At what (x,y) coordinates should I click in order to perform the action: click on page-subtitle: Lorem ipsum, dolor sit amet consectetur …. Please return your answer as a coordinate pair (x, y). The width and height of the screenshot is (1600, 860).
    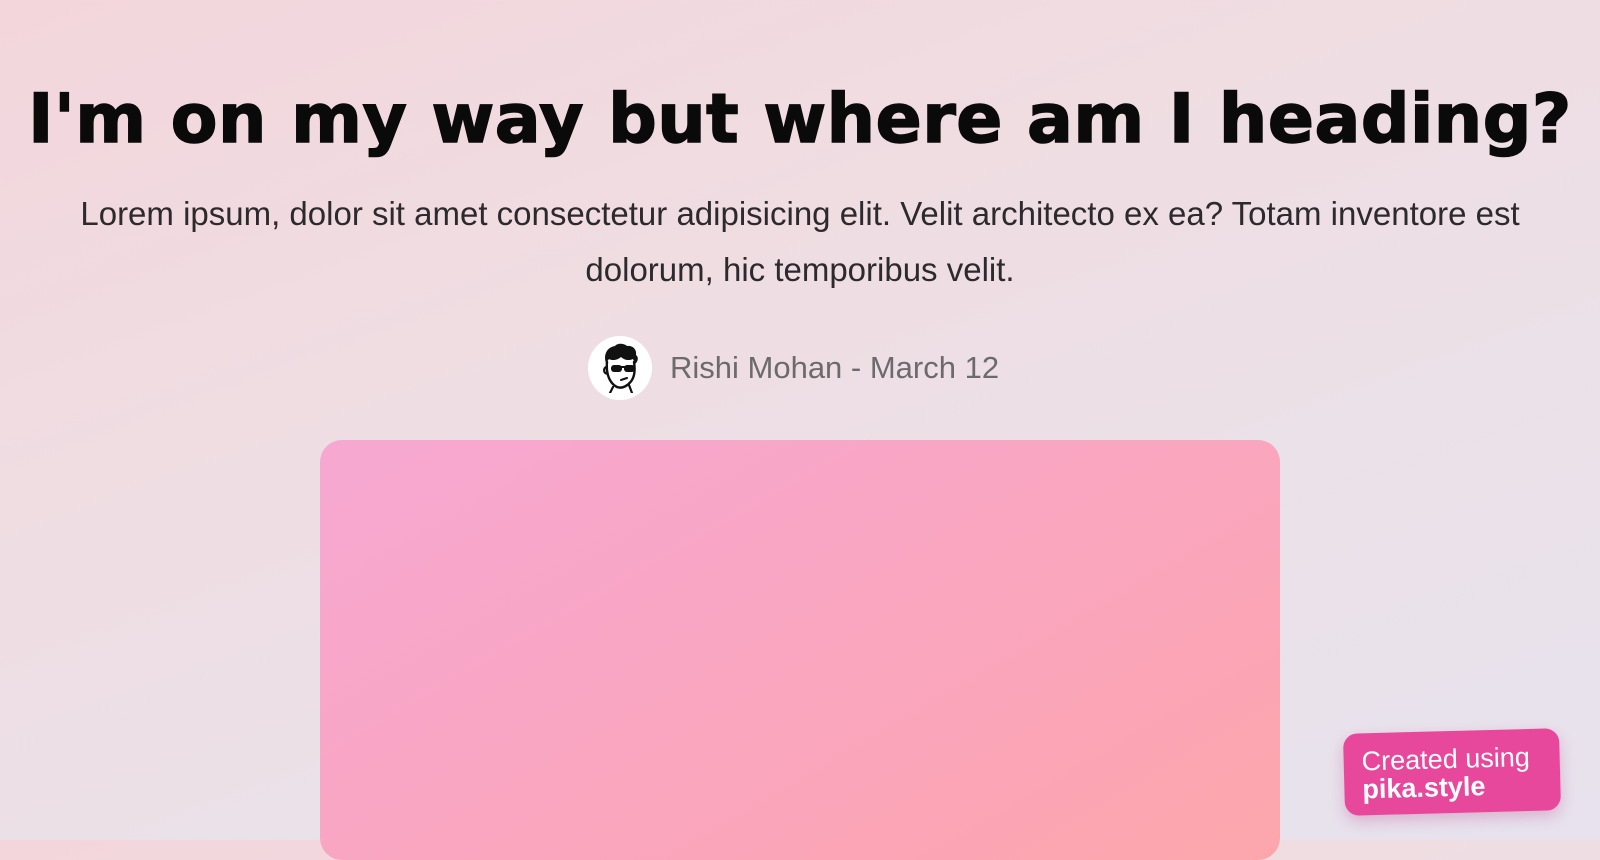
    Looking at the image, I should click on (800, 241).